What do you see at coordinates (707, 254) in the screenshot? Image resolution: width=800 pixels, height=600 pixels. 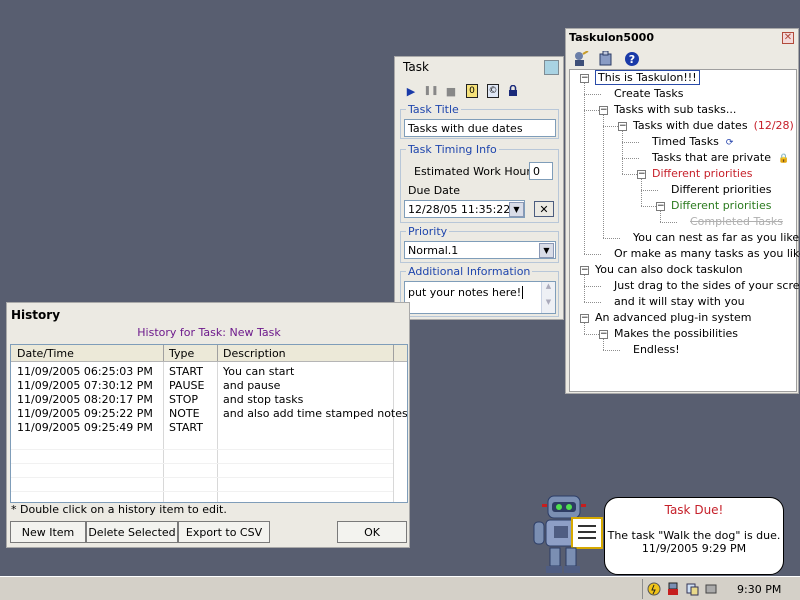 I see `tree-node: Or make as many tasks as you like` at bounding box center [707, 254].